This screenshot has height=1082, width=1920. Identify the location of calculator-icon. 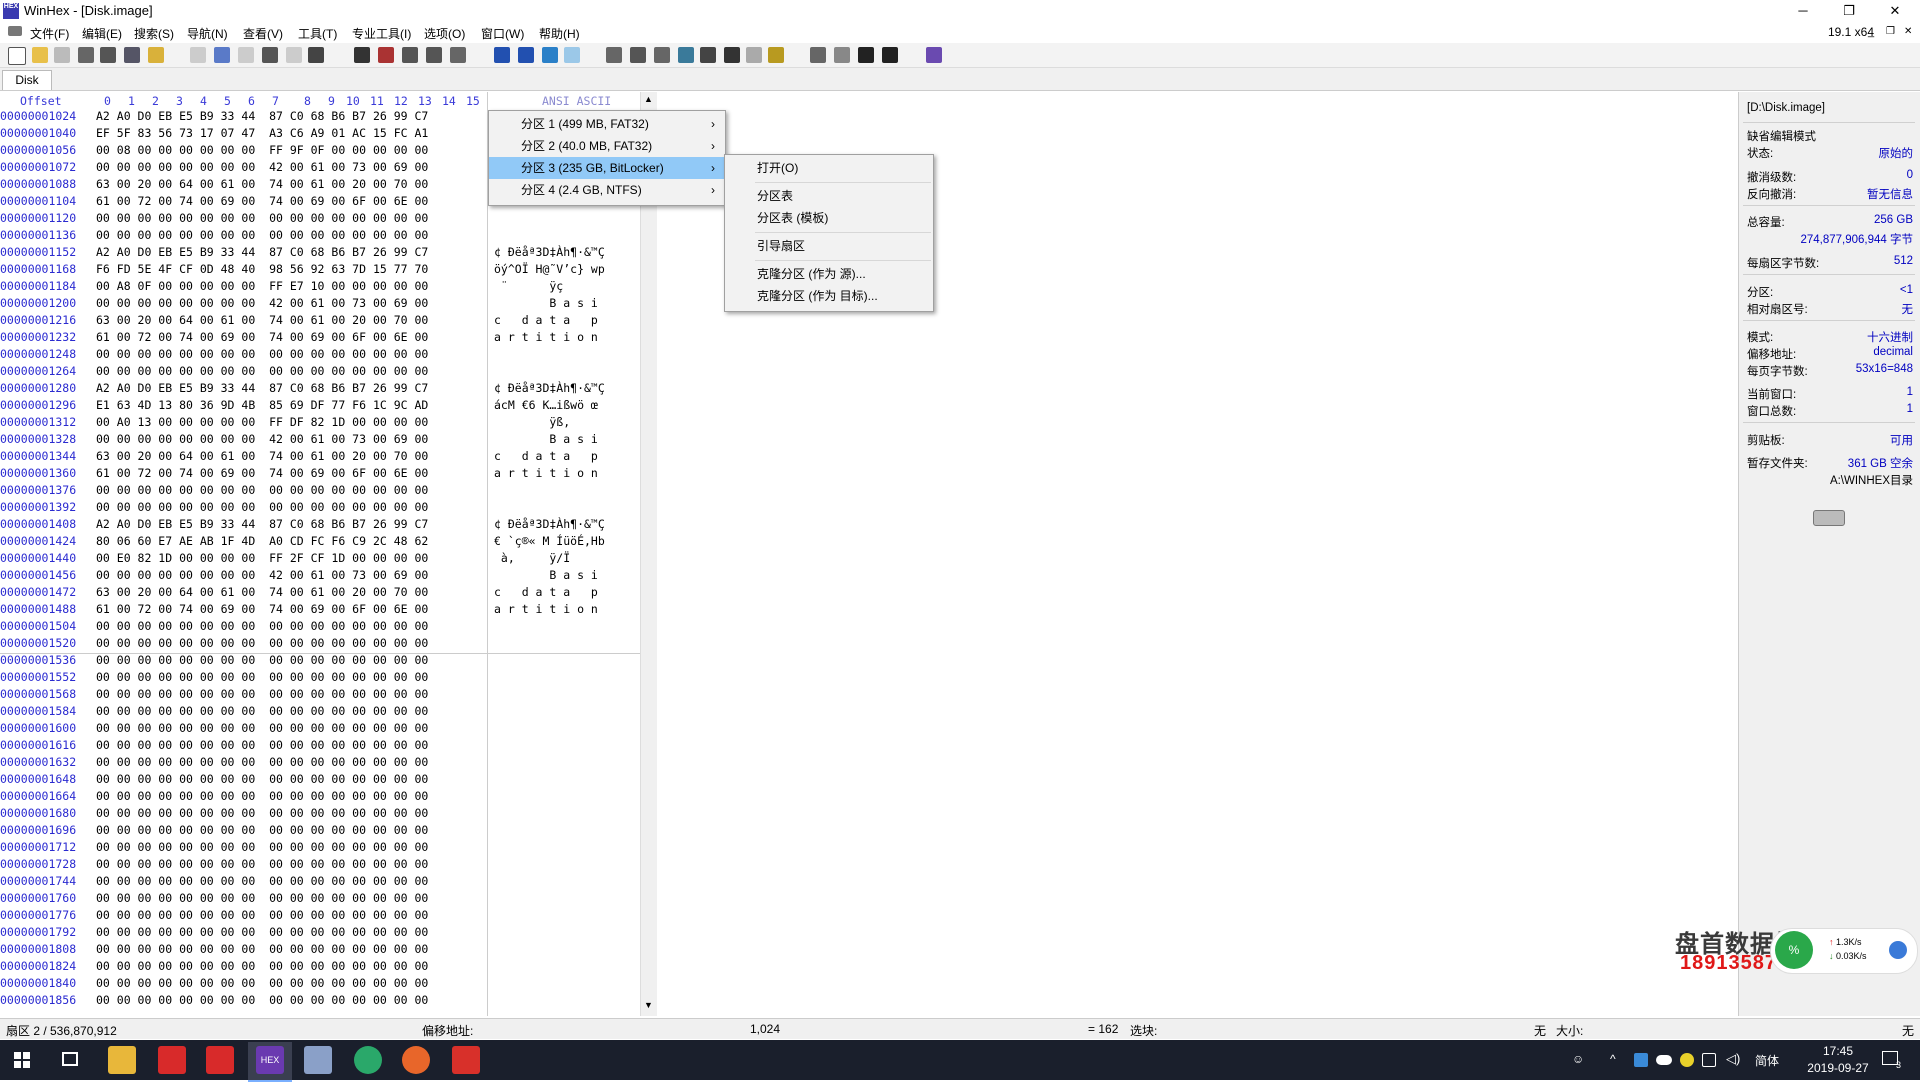
(686, 55).